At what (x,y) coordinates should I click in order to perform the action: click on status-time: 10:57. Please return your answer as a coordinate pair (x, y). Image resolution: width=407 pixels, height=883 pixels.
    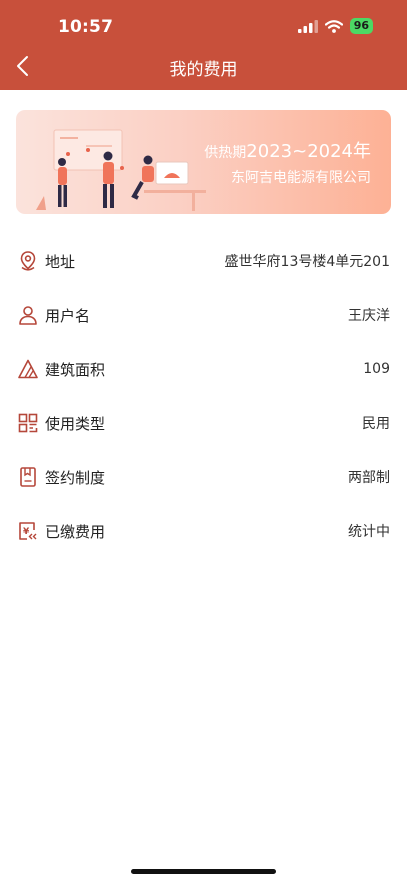
    Looking at the image, I should click on (86, 27).